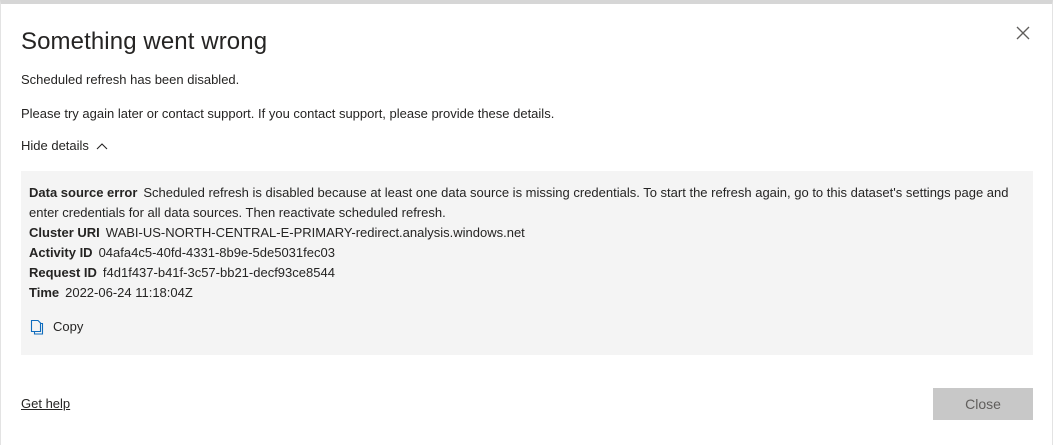 Image resolution: width=1053 pixels, height=445 pixels. Describe the element at coordinates (37, 327) in the screenshot. I see `copy-icon` at that location.